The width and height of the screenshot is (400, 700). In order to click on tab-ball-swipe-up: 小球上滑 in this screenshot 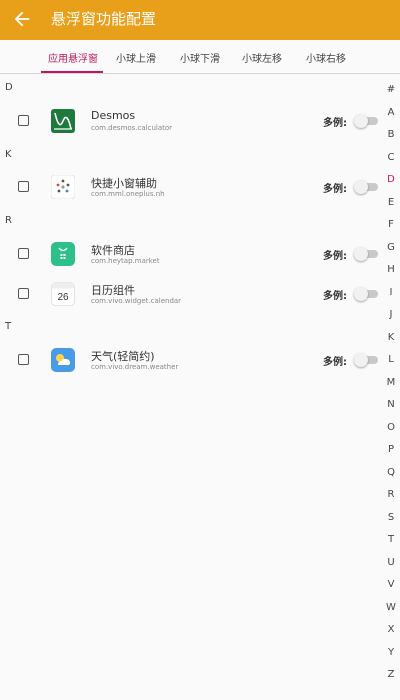, I will do `click(136, 57)`.